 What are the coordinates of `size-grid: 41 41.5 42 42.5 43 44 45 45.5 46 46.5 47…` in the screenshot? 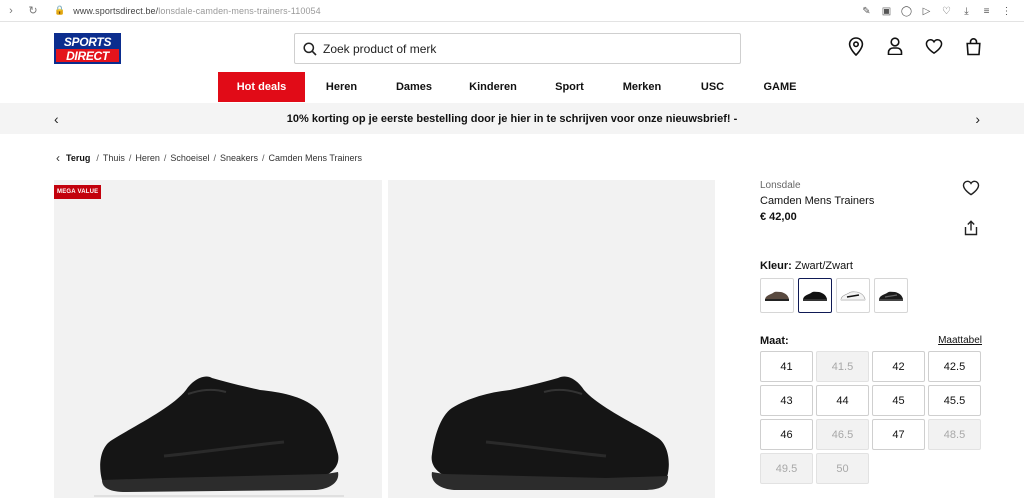 It's located at (871, 417).